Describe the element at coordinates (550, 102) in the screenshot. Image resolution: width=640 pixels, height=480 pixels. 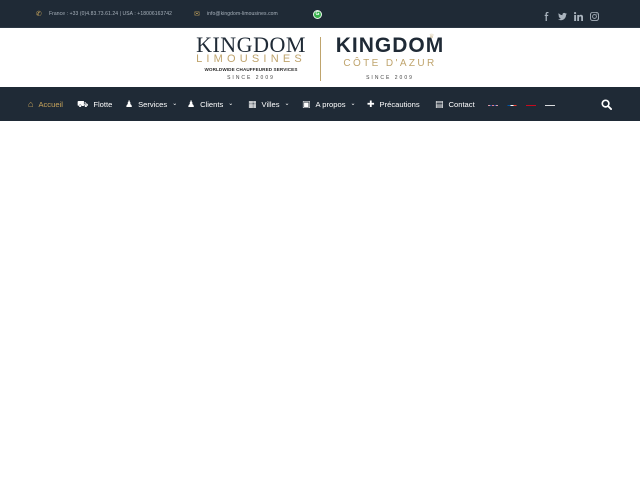
I see `flag-russia-icon` at that location.